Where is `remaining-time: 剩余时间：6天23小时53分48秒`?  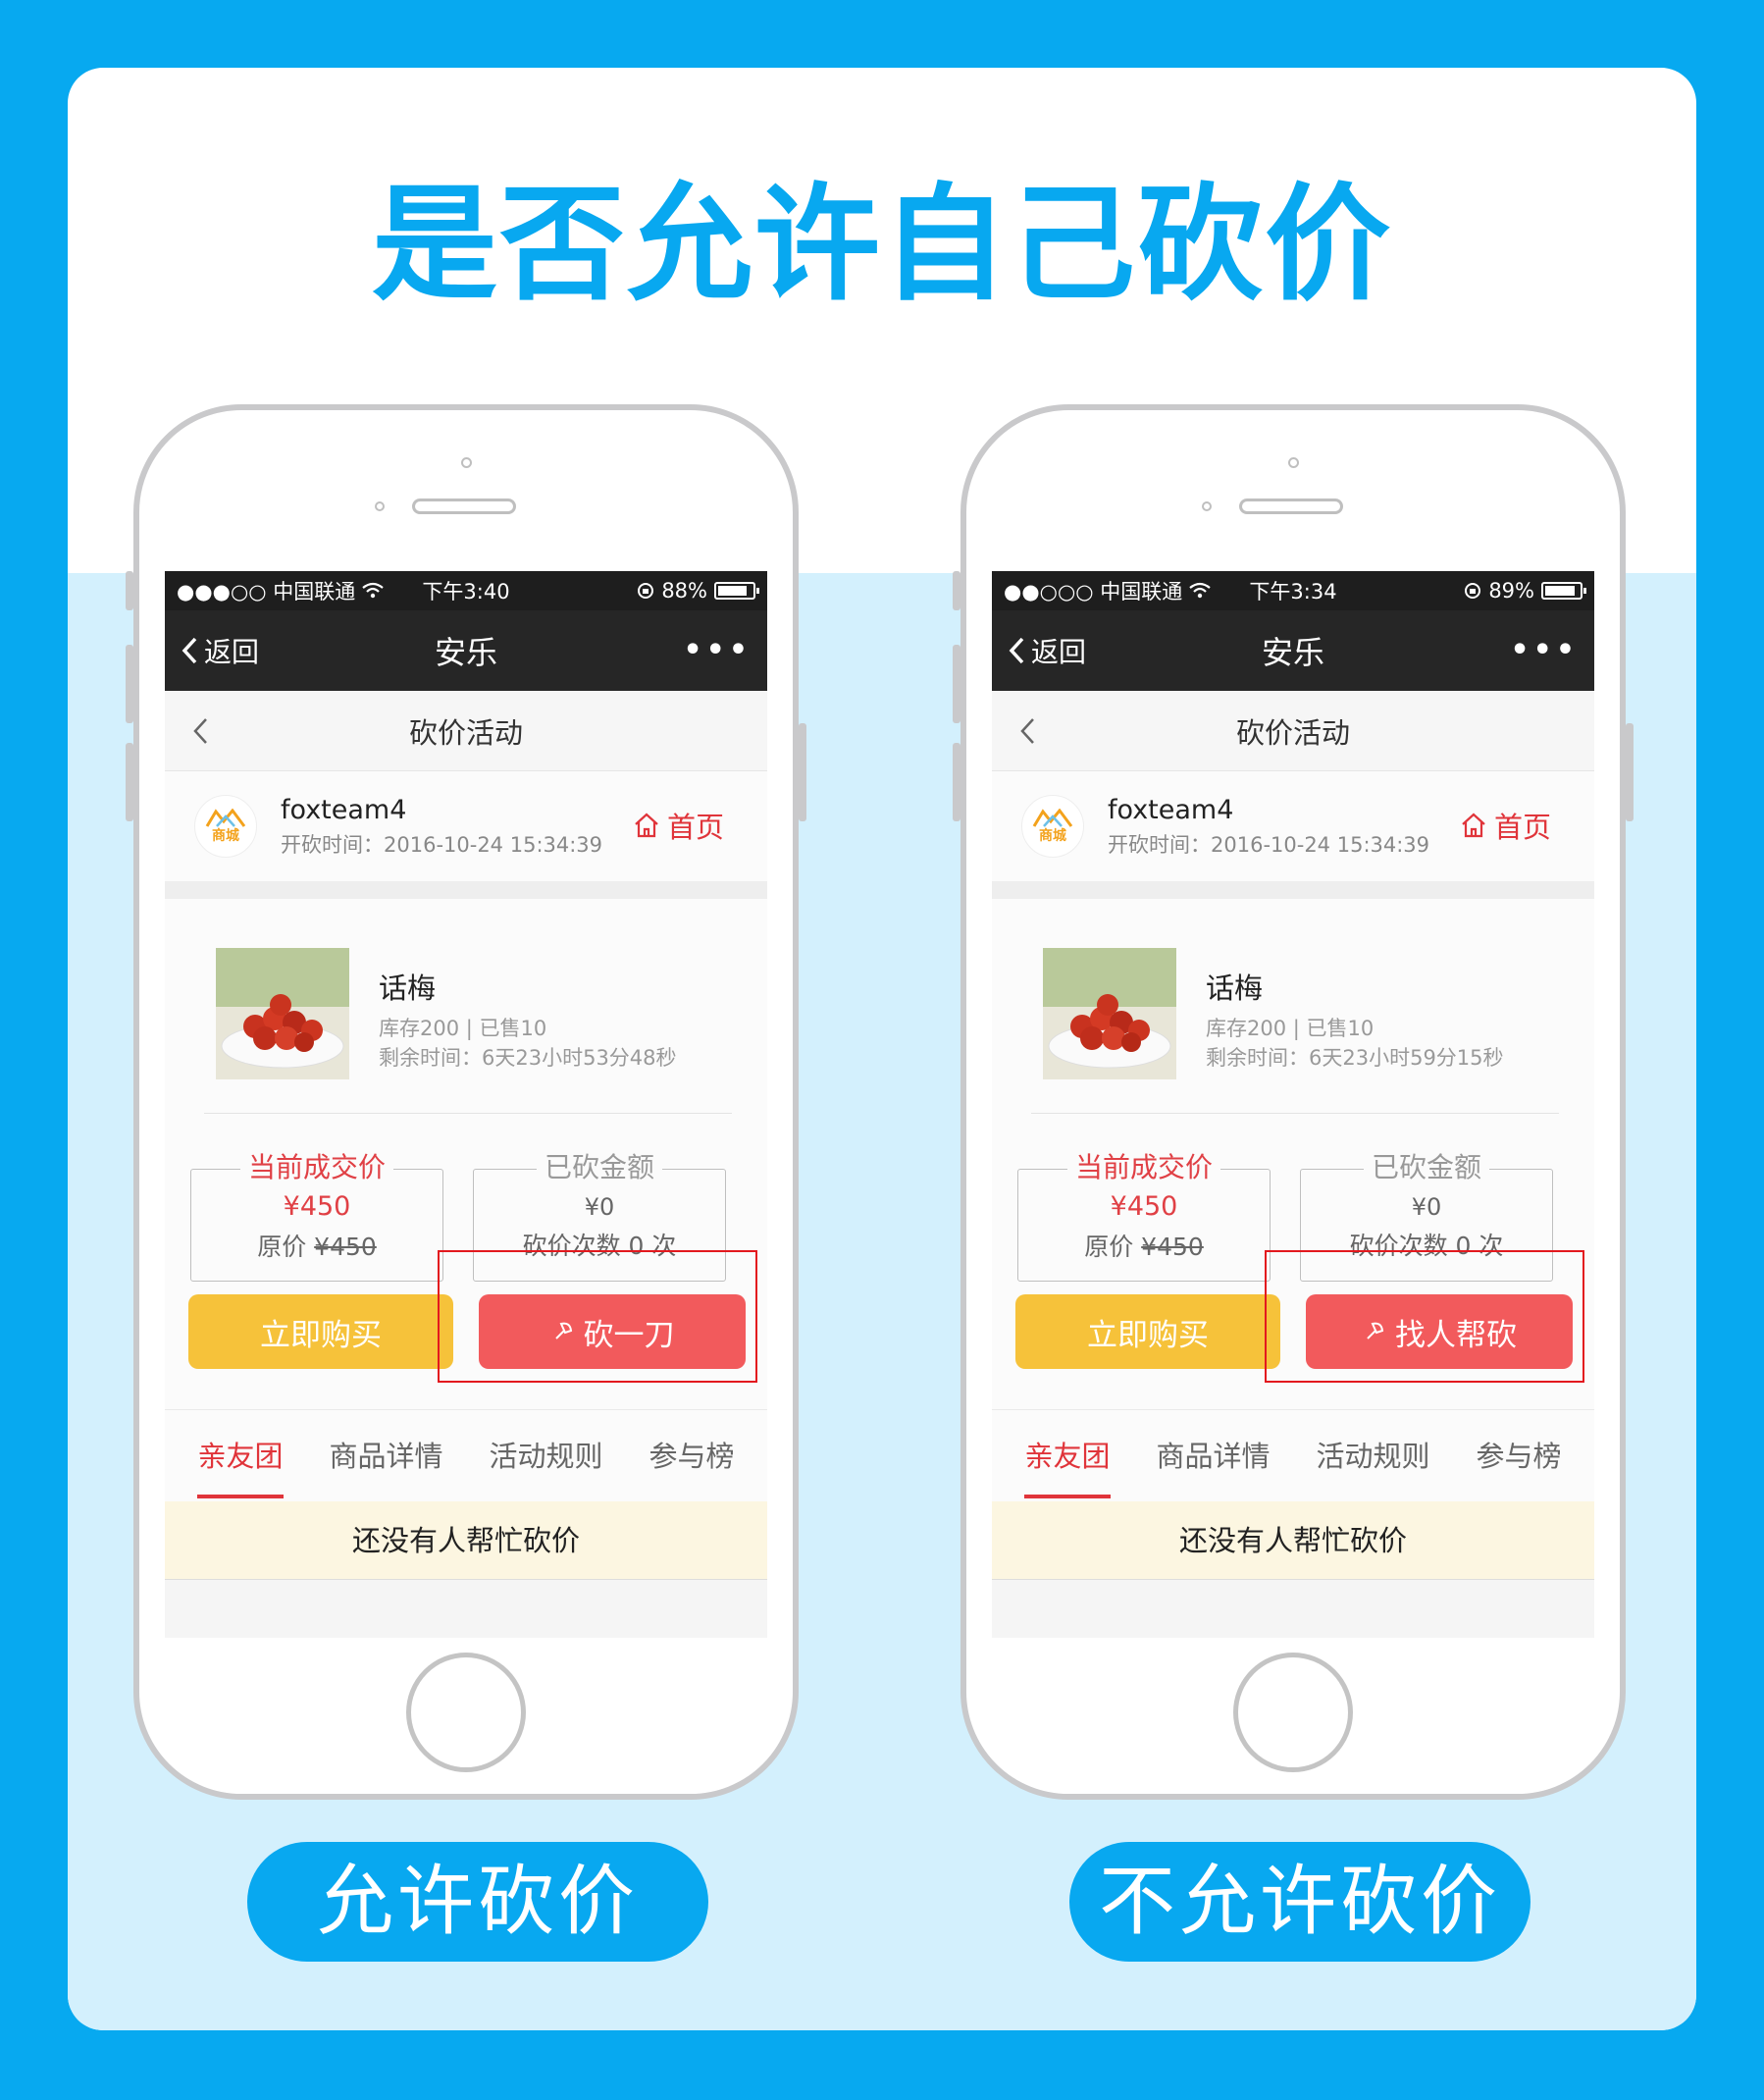 remaining-time: 剩余时间：6天23小时53分48秒 is located at coordinates (528, 1058).